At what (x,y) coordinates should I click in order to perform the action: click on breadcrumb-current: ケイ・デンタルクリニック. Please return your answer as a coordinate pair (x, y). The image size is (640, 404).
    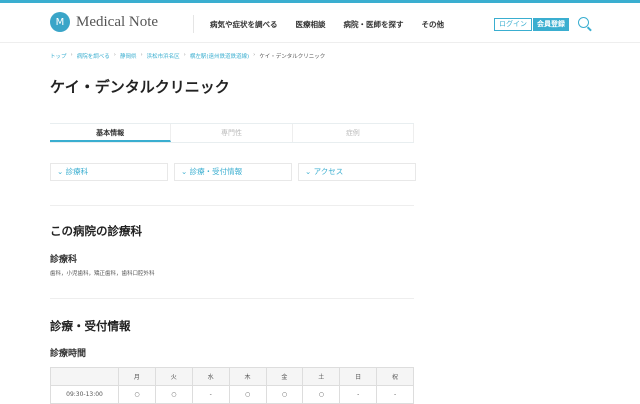
    Looking at the image, I should click on (292, 57).